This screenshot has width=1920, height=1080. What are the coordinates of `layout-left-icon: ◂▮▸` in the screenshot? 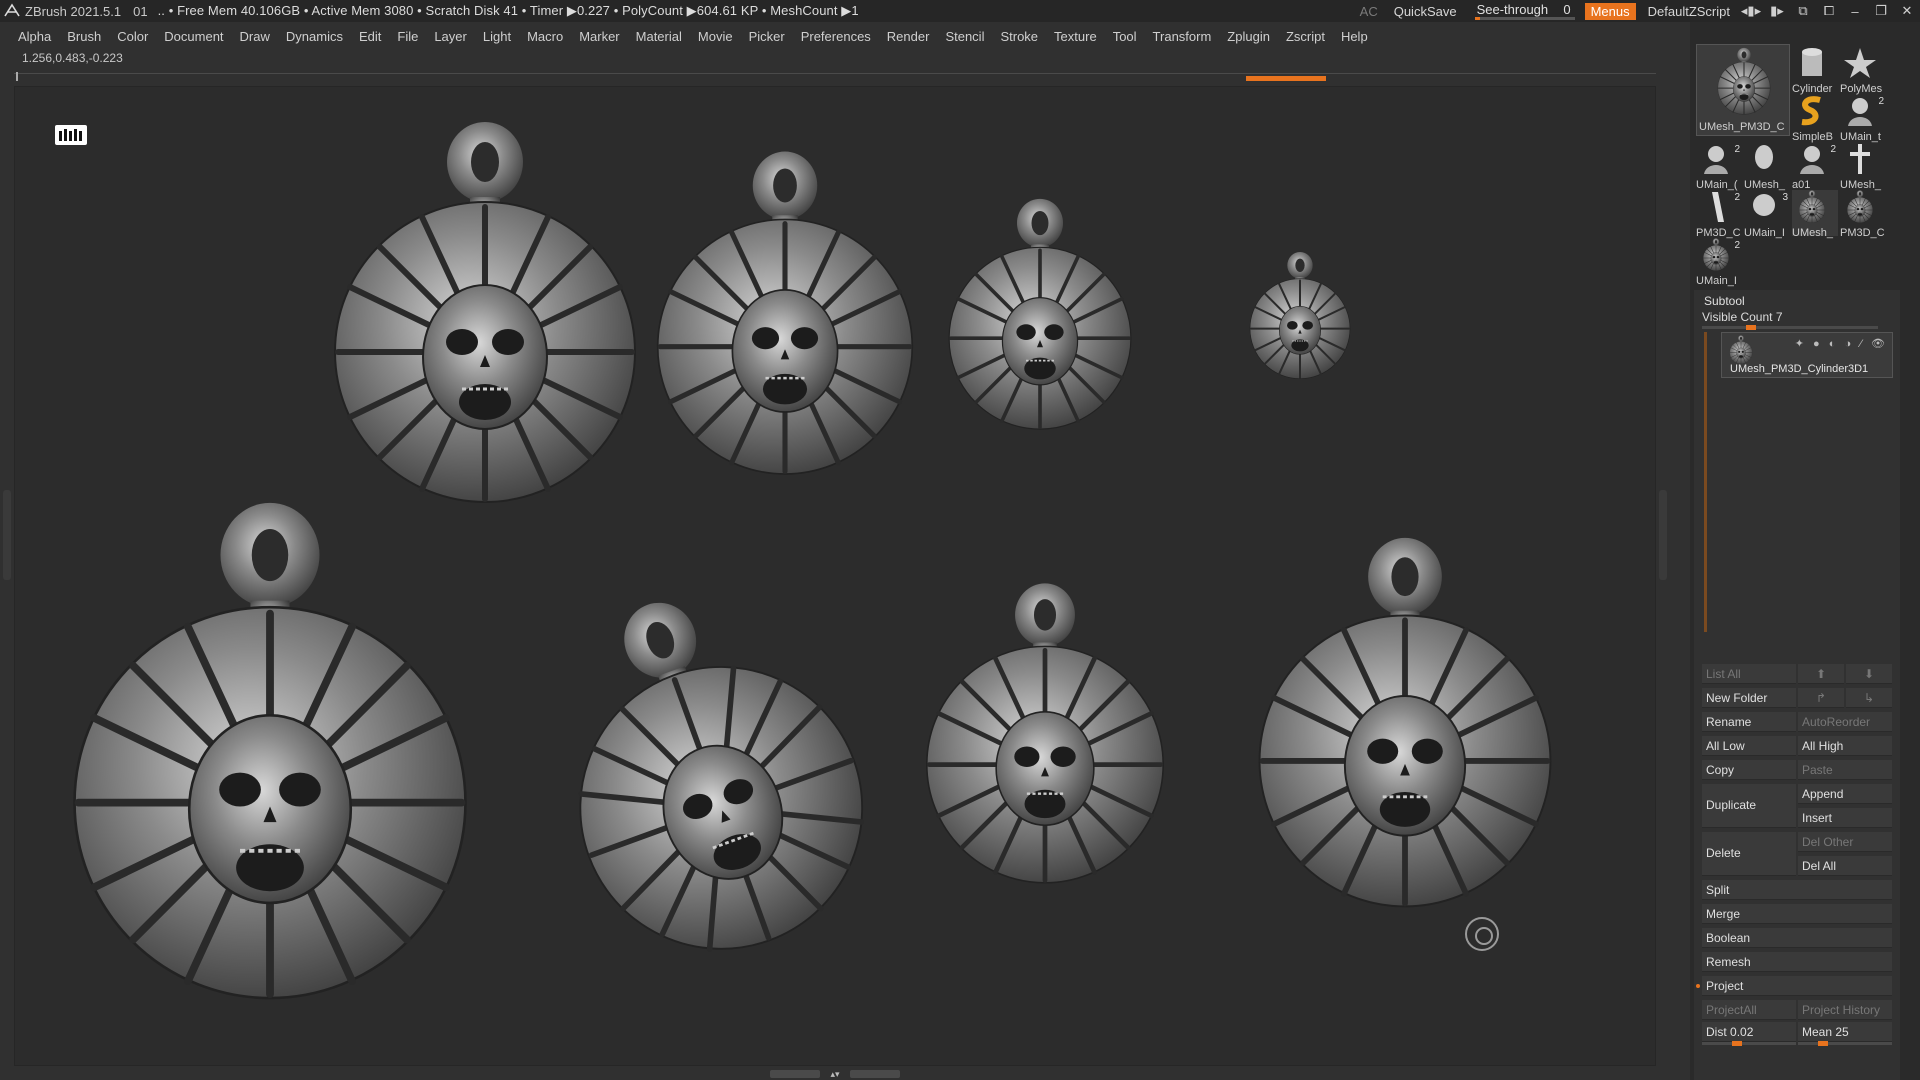 It's located at (1751, 11).